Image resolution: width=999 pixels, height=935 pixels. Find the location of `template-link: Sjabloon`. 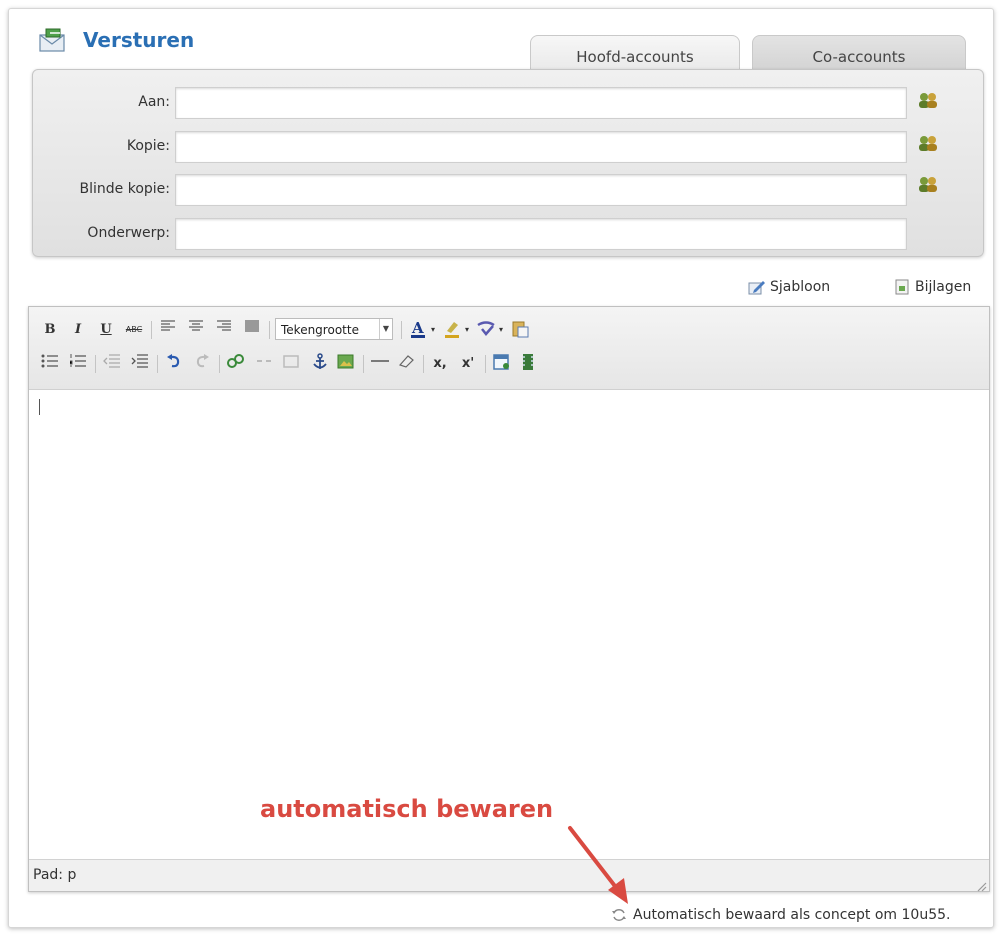

template-link: Sjabloon is located at coordinates (789, 287).